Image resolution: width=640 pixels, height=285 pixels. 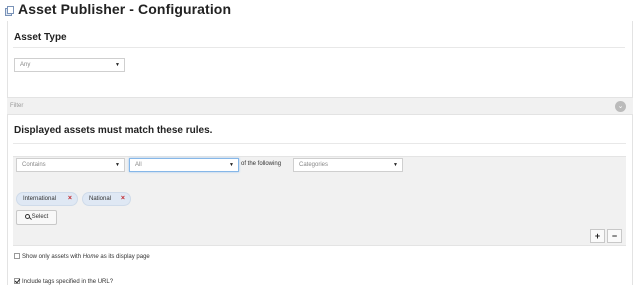 I want to click on include-tags-label: Include tags specified in the URL?, so click(x=68, y=282).